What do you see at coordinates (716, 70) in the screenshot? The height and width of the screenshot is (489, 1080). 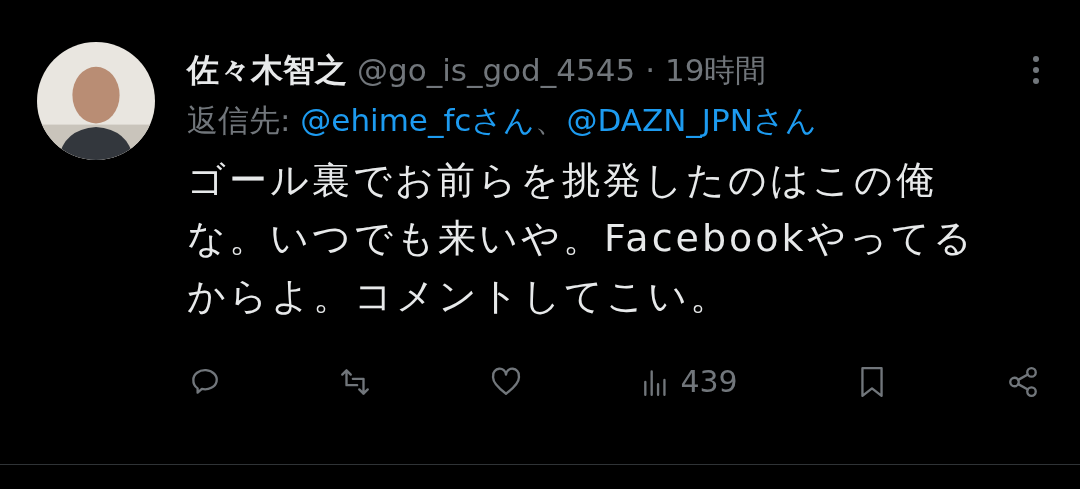 I see `timestamp: 19時間` at bounding box center [716, 70].